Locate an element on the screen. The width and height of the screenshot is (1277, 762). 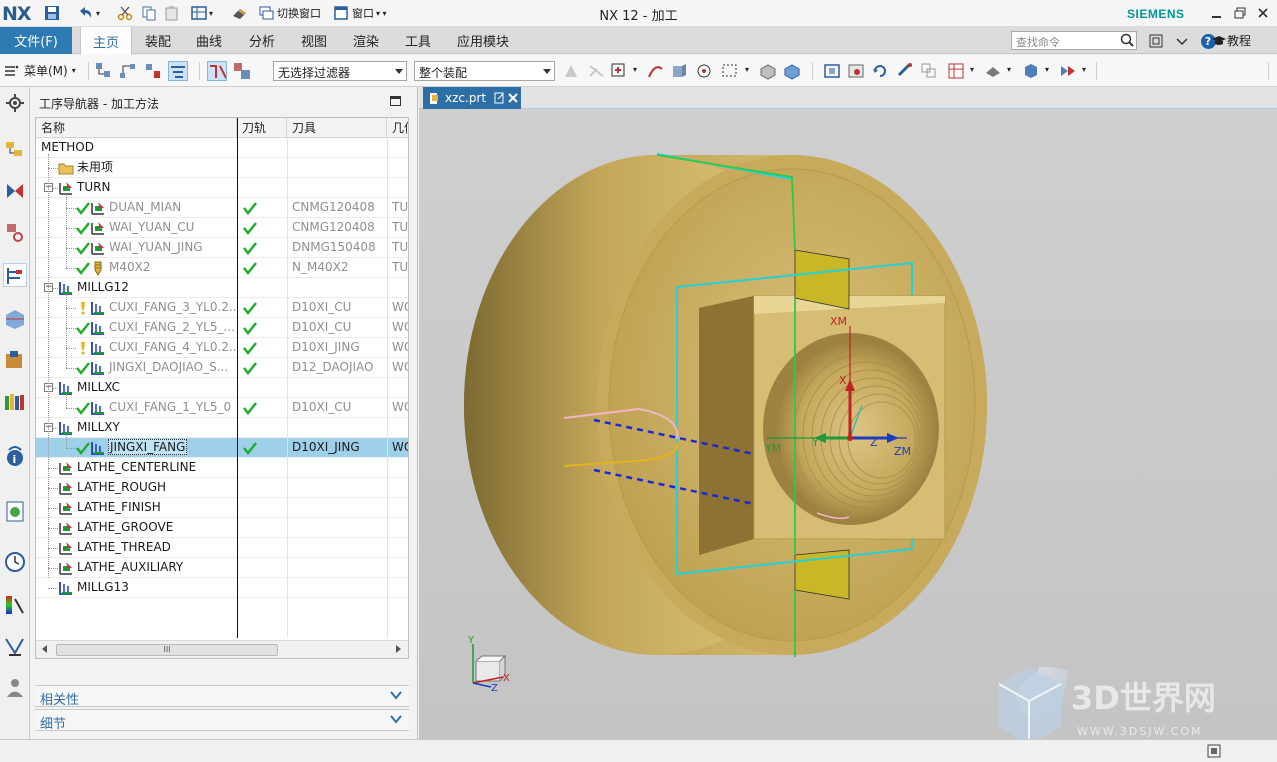
render-style-icon is located at coordinates (993, 71).